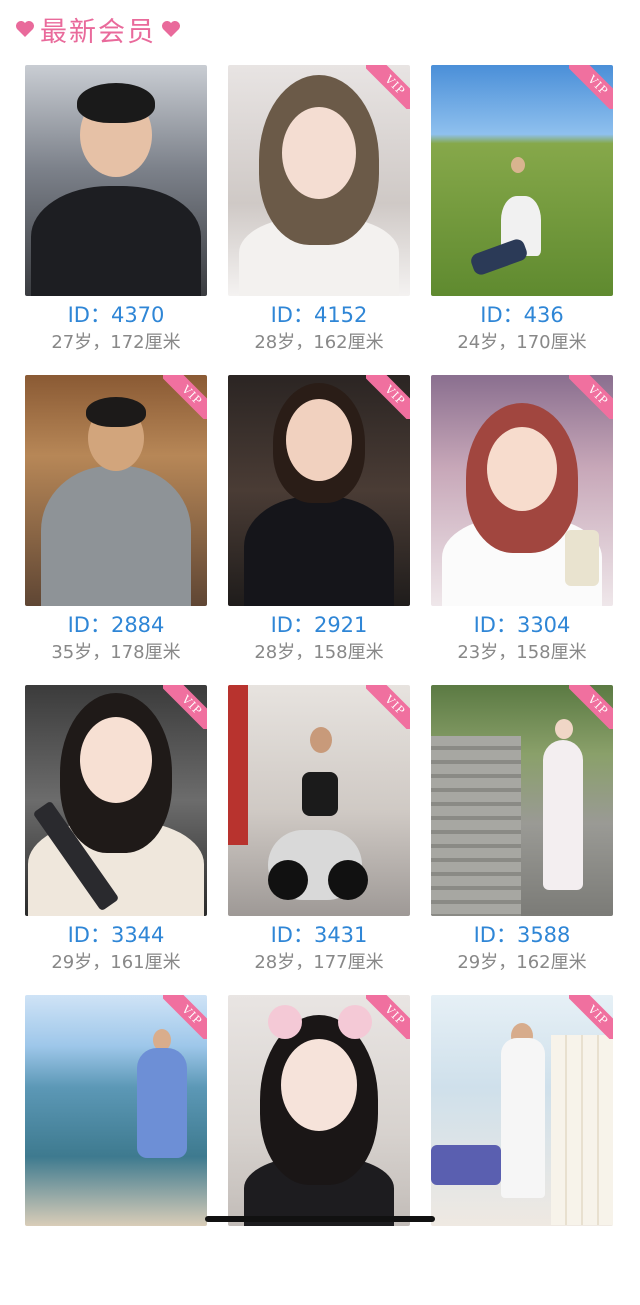 The image size is (640, 1305). Describe the element at coordinates (522, 342) in the screenshot. I see `member-meta: 24岁，170厘米` at that location.